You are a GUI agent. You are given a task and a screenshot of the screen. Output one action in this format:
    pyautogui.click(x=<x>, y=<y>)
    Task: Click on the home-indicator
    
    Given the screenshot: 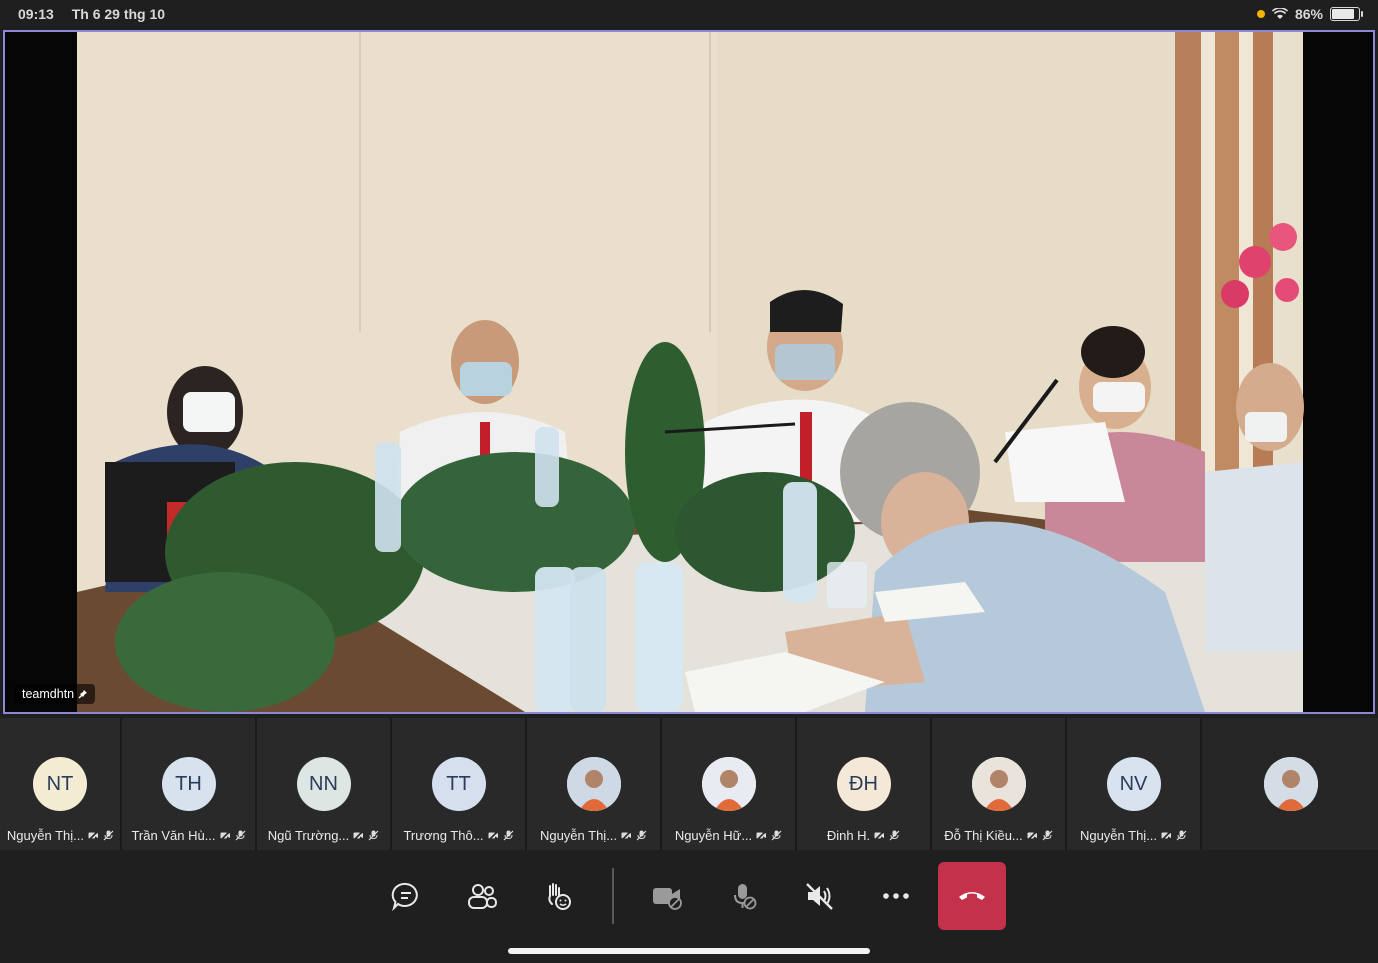 What is the action you would take?
    pyautogui.click(x=689, y=951)
    